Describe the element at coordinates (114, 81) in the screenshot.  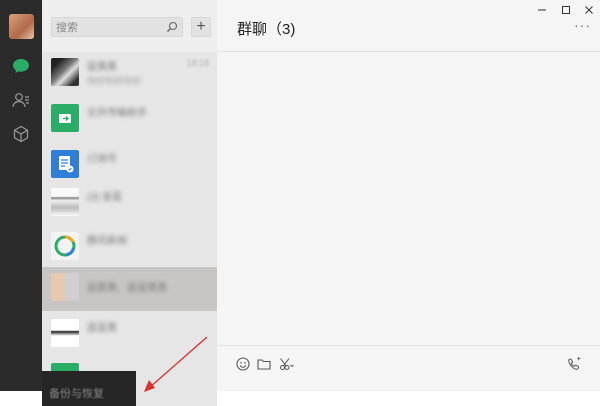
I see `chat-preview: 你好你好你好` at that location.